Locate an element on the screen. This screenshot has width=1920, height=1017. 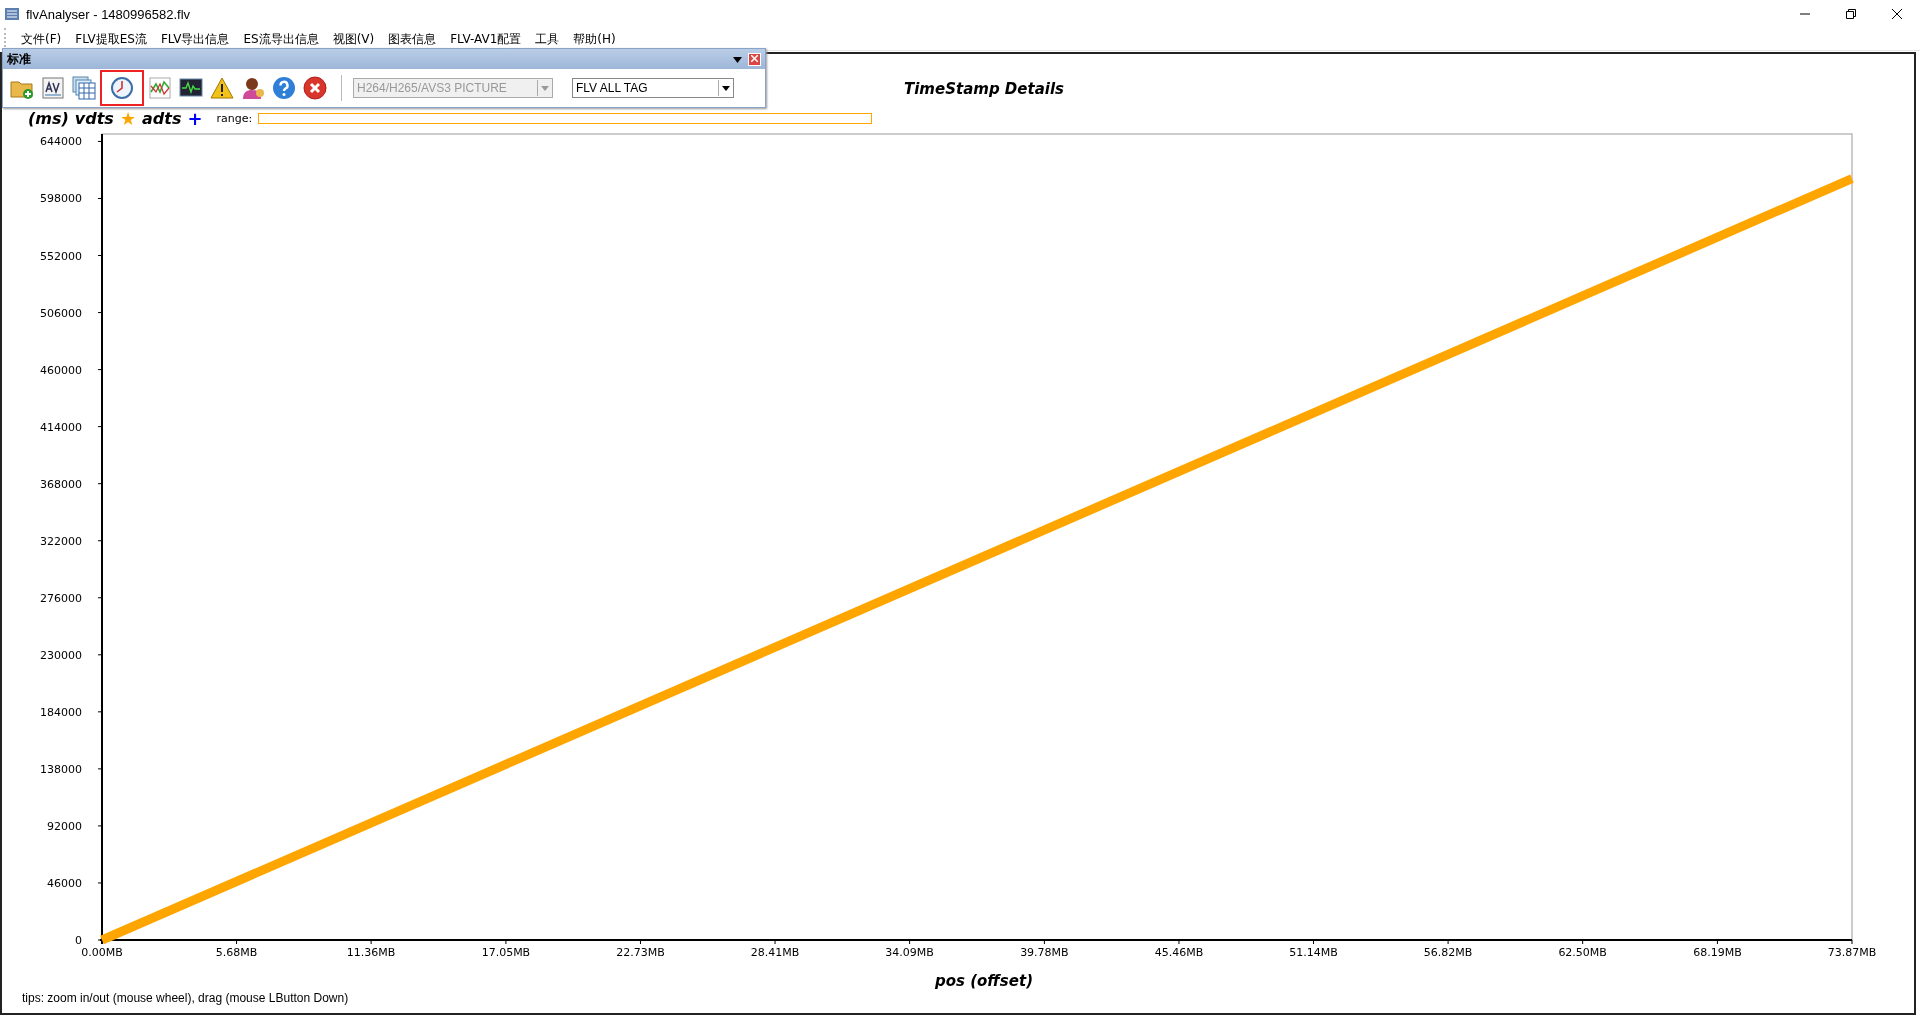
menu-item: FLV-AV1配置 is located at coordinates (486, 39).